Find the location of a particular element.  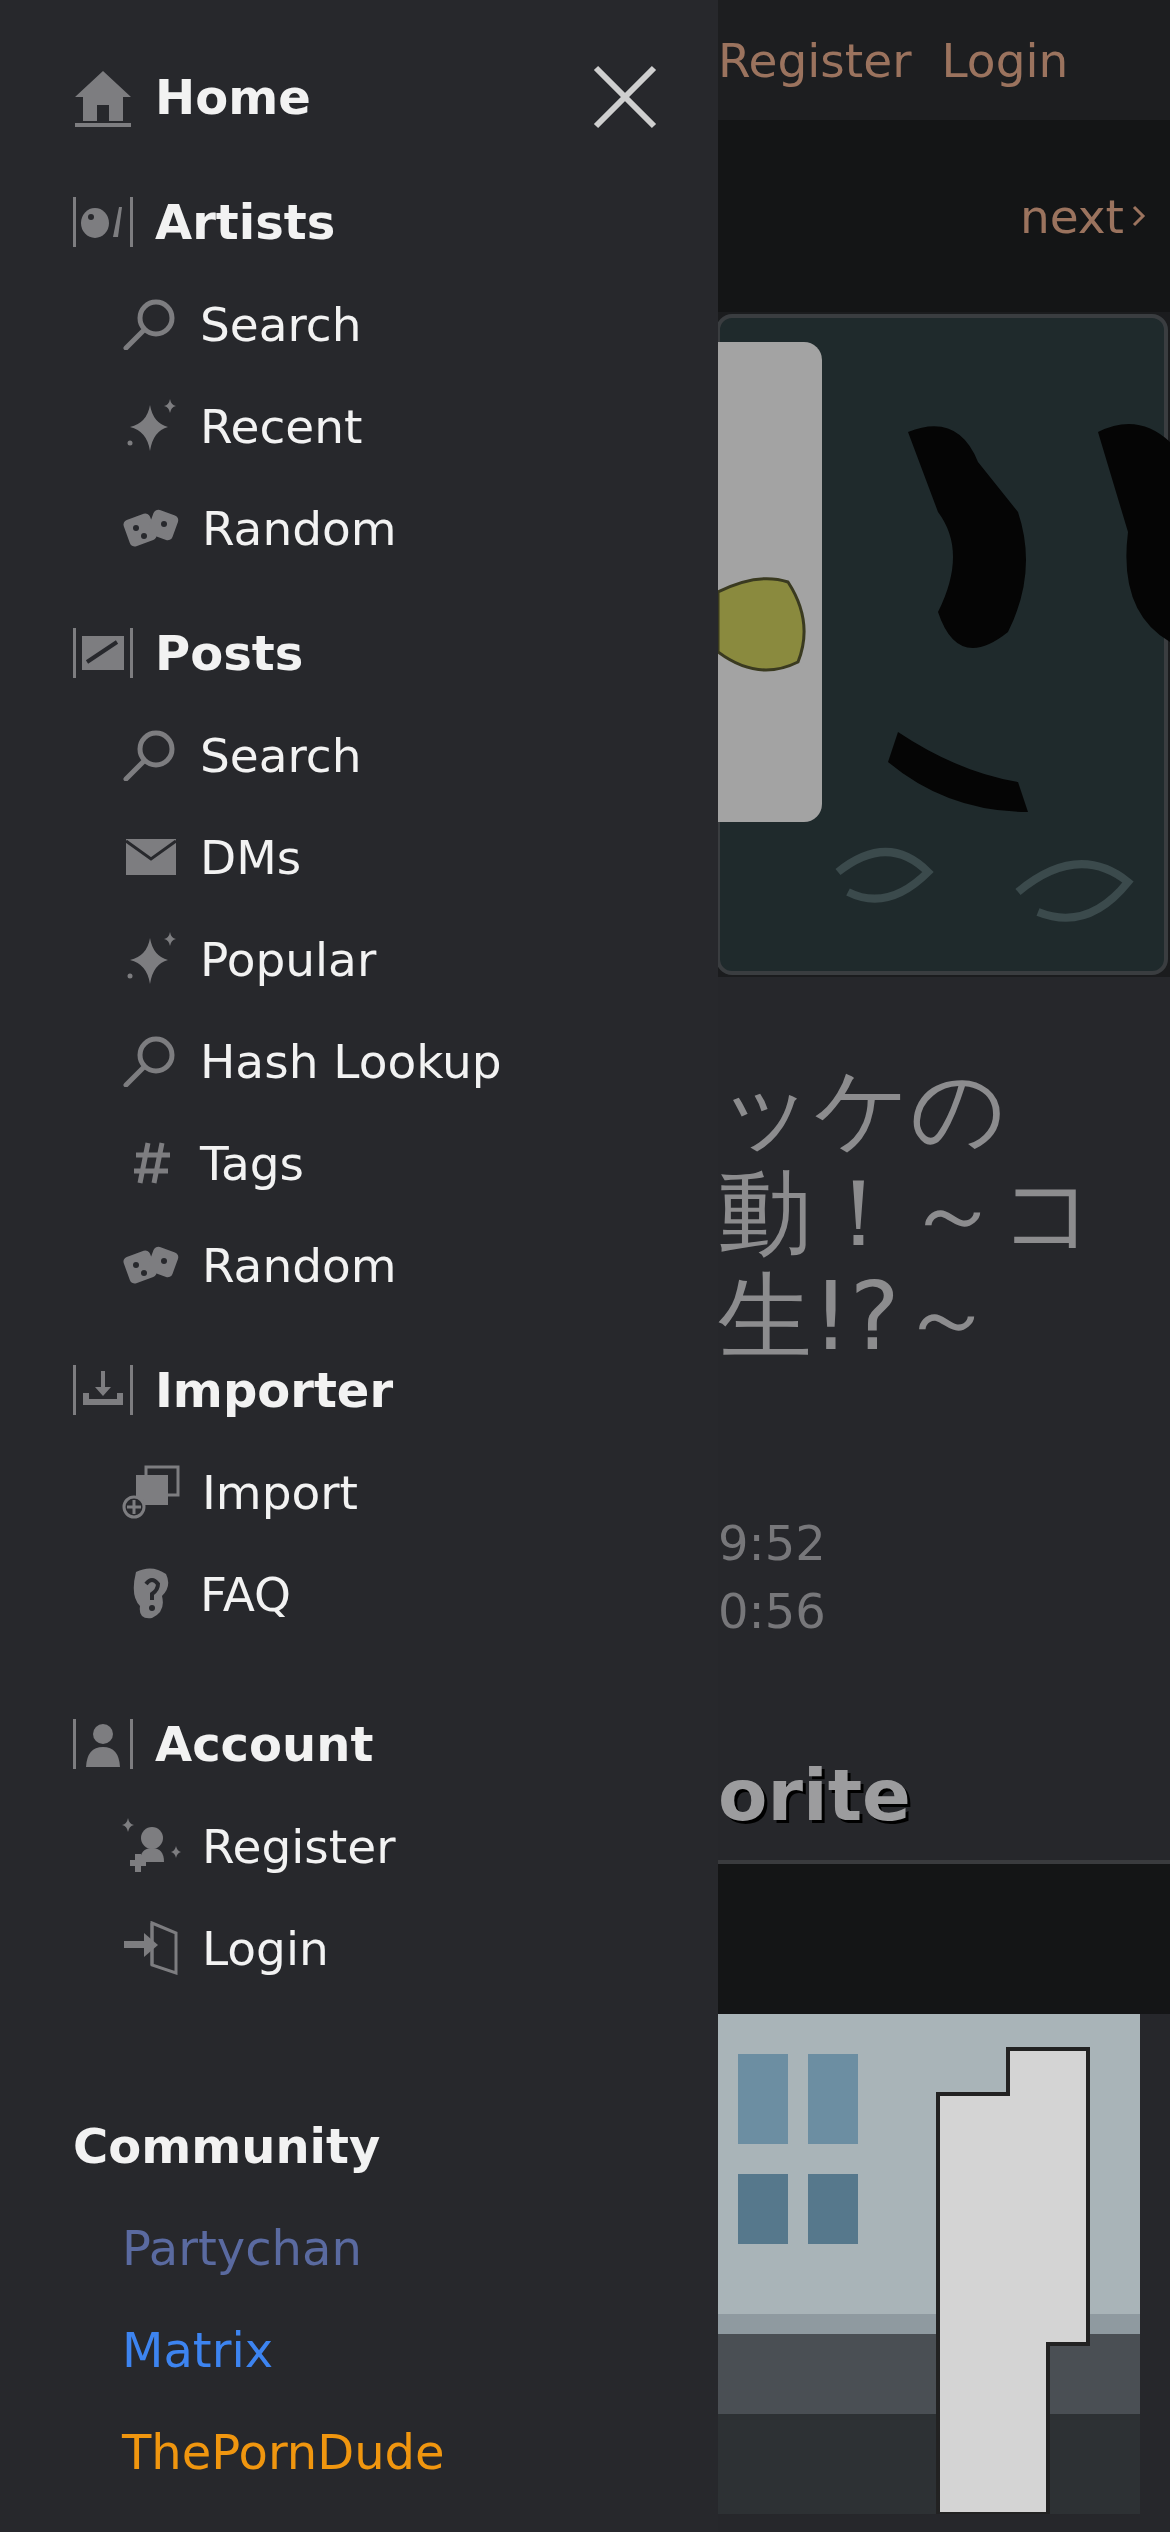

next-link: next is located at coordinates (1082, 216).